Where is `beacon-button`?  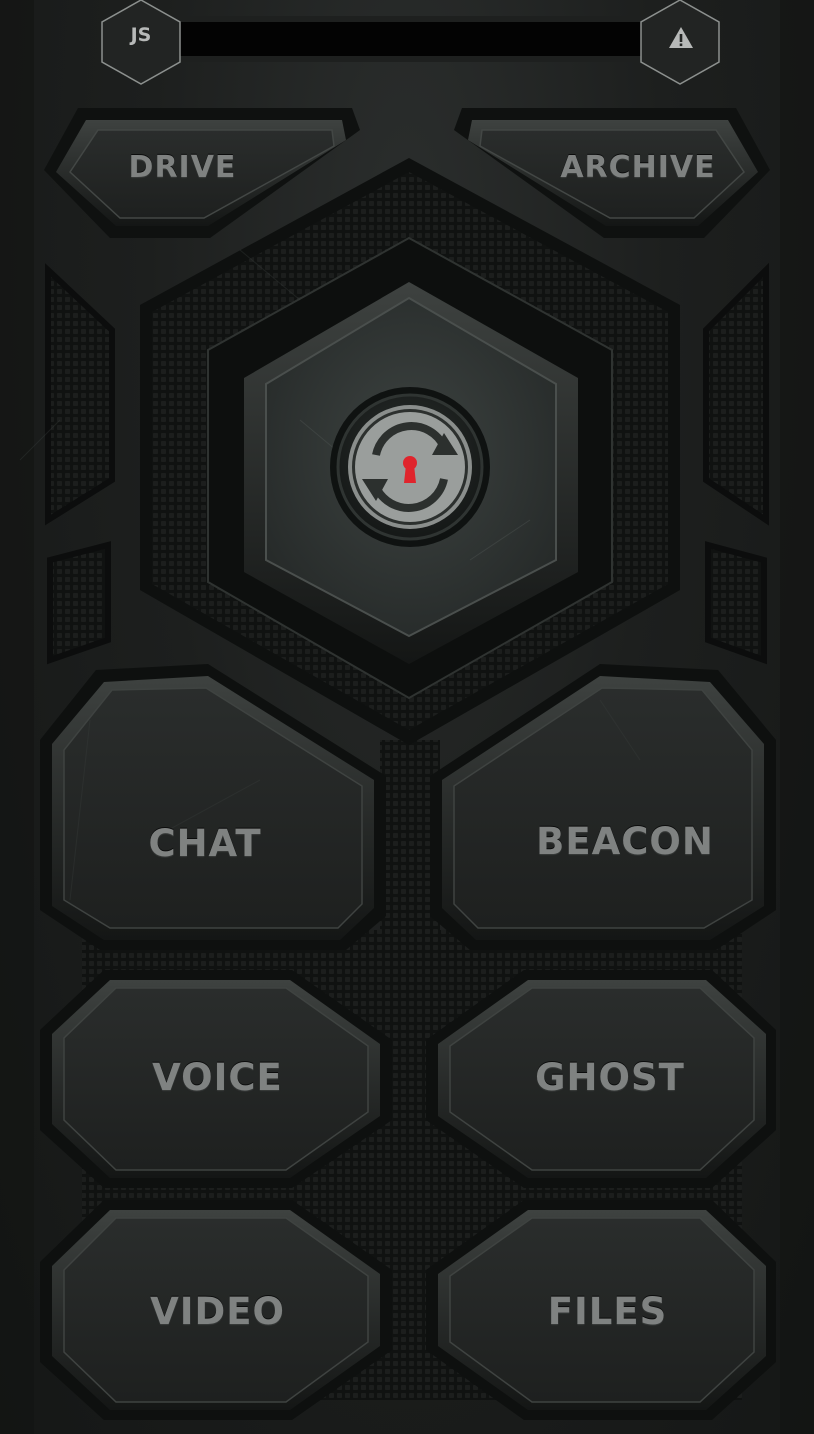 beacon-button is located at coordinates (603, 808).